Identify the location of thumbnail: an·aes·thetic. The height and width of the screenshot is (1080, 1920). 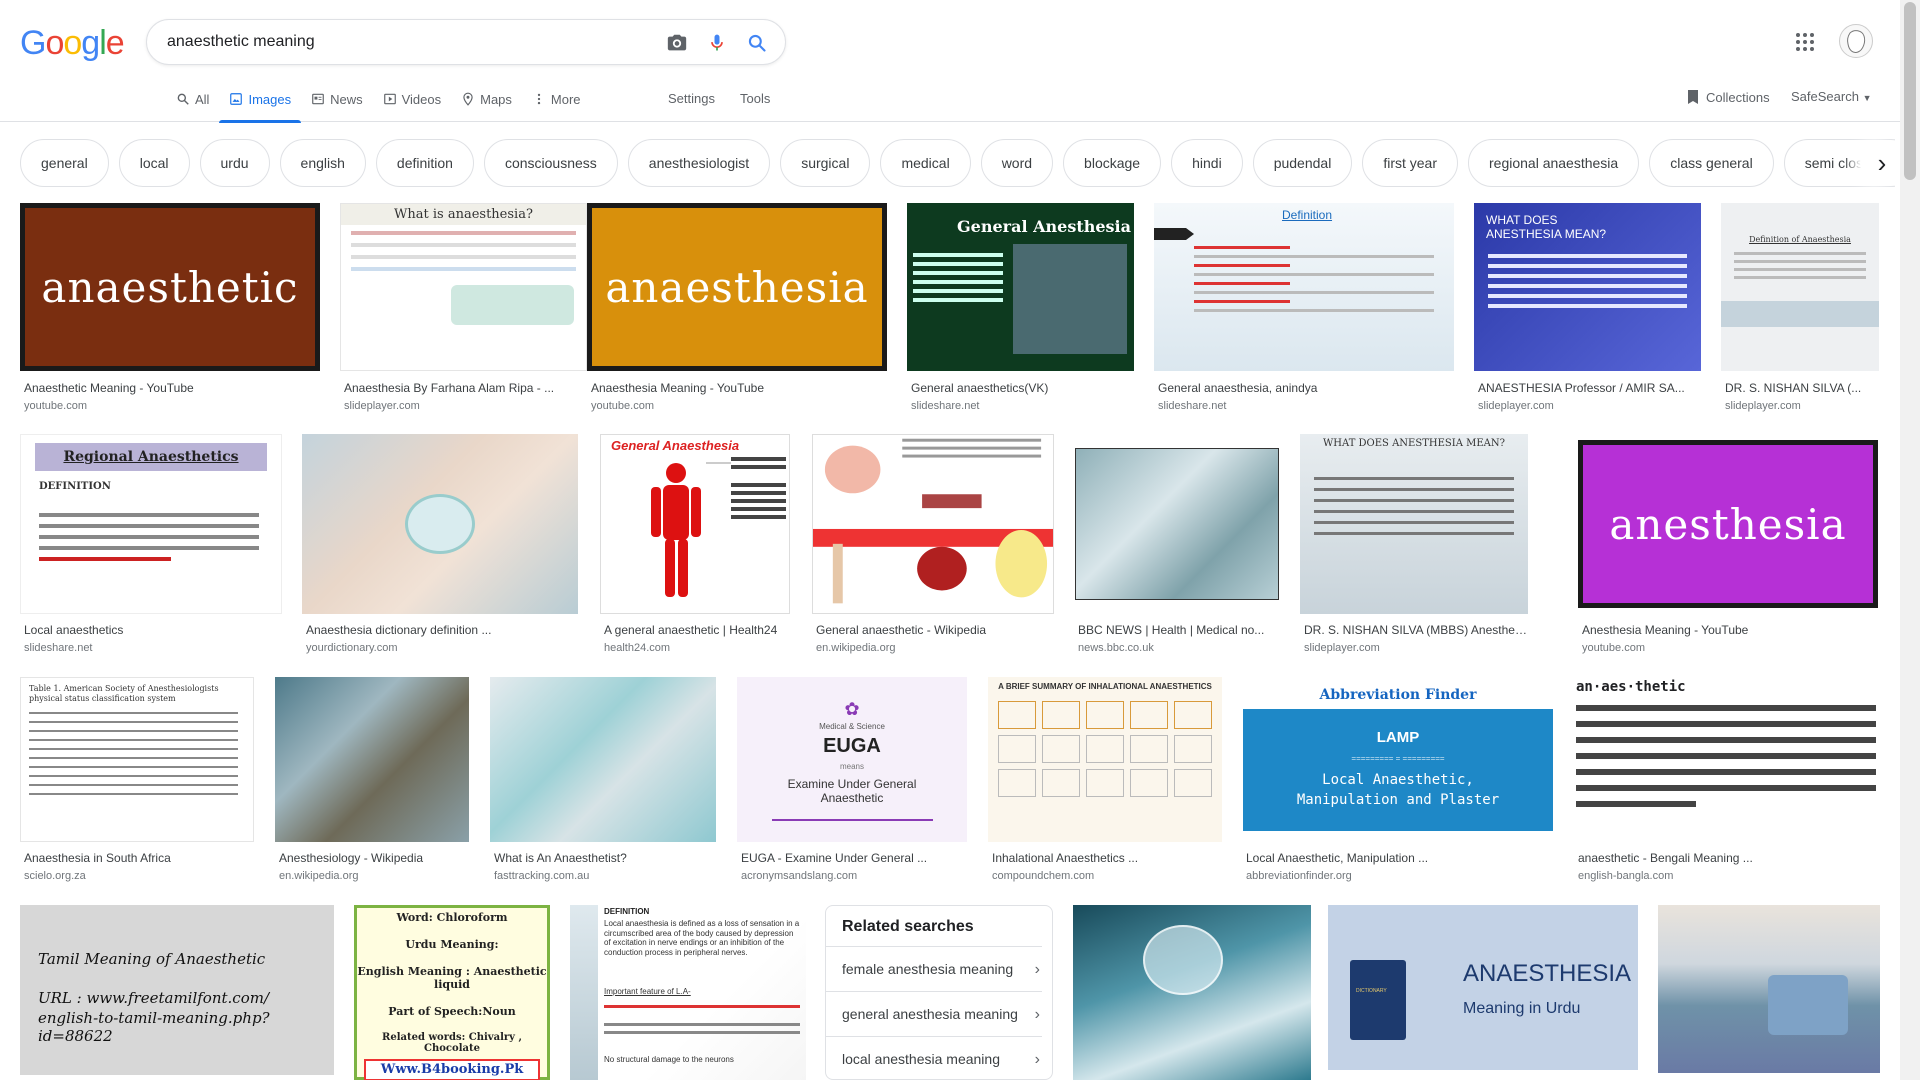
(1727, 759).